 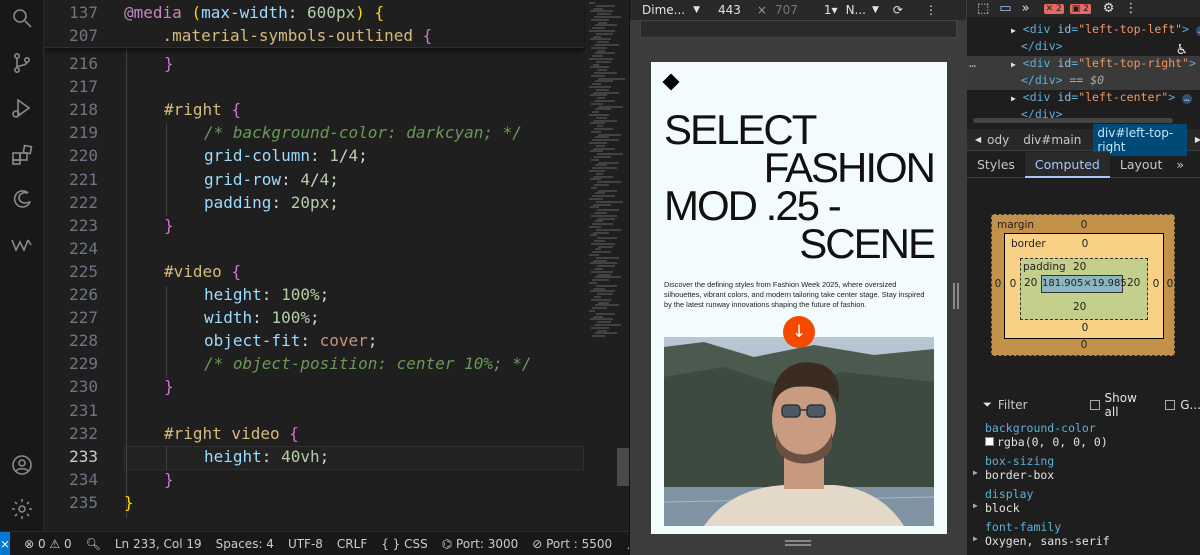 I want to click on border-top: 0, so click(x=1085, y=244).